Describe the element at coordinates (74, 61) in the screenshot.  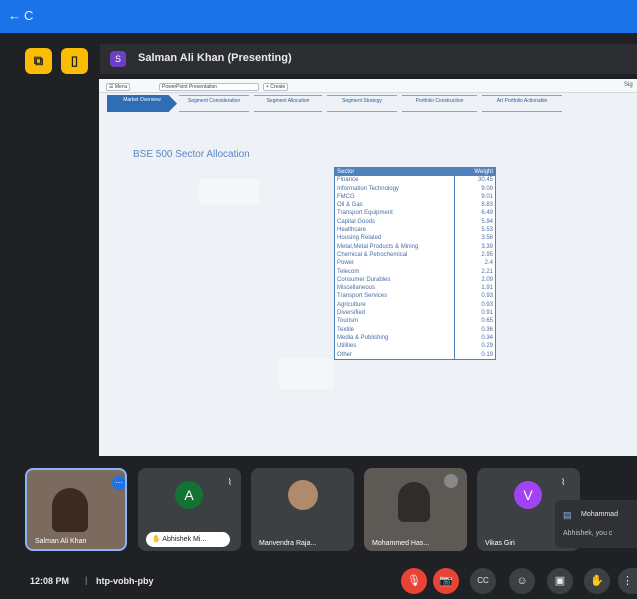
I see `activities-icon: ▯` at that location.